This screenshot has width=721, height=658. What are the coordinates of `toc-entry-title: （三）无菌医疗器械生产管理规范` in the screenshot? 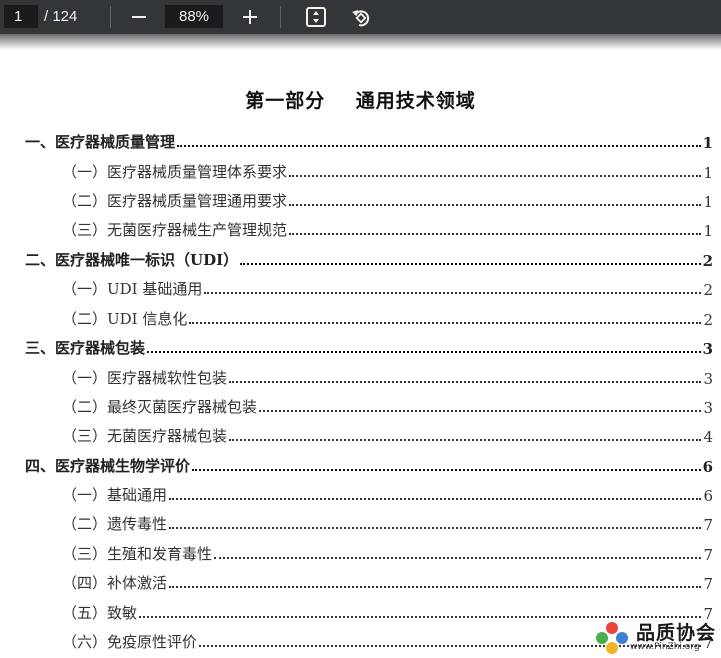 It's located at (175, 230).